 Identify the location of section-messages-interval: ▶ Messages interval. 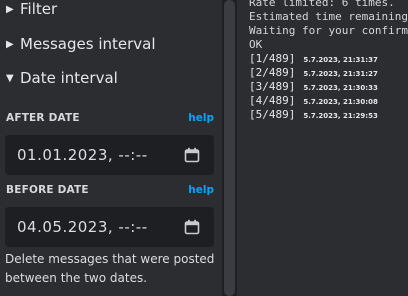
(81, 44).